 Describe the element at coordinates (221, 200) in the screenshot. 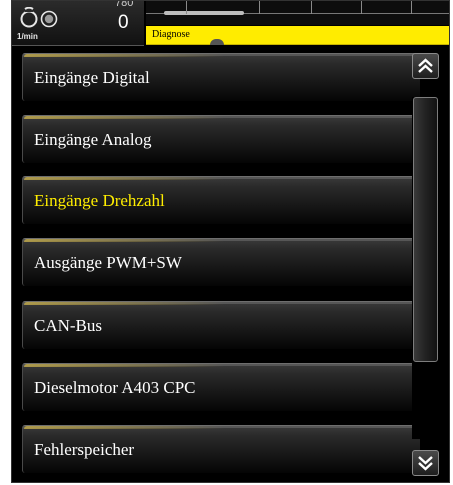

I see `menu-item-eingaenge-drehzahl: Eingänge Drehzahl` at that location.